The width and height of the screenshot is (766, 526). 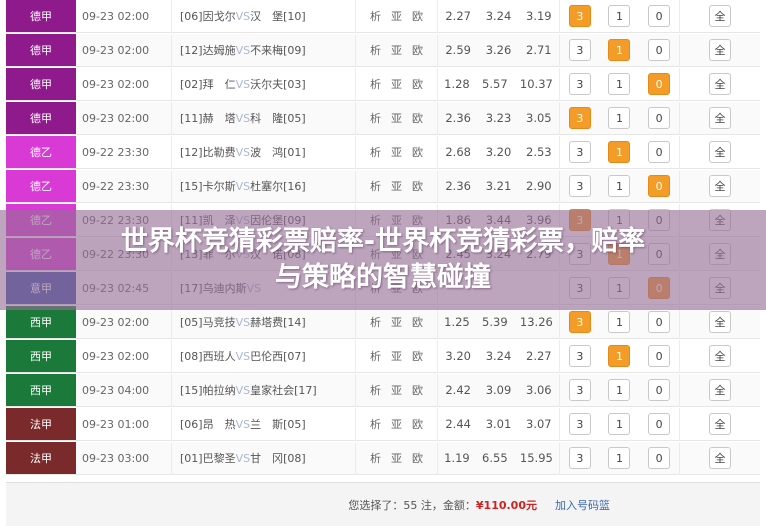 What do you see at coordinates (208, 152) in the screenshot?
I see `home-team: [12]比勒费` at bounding box center [208, 152].